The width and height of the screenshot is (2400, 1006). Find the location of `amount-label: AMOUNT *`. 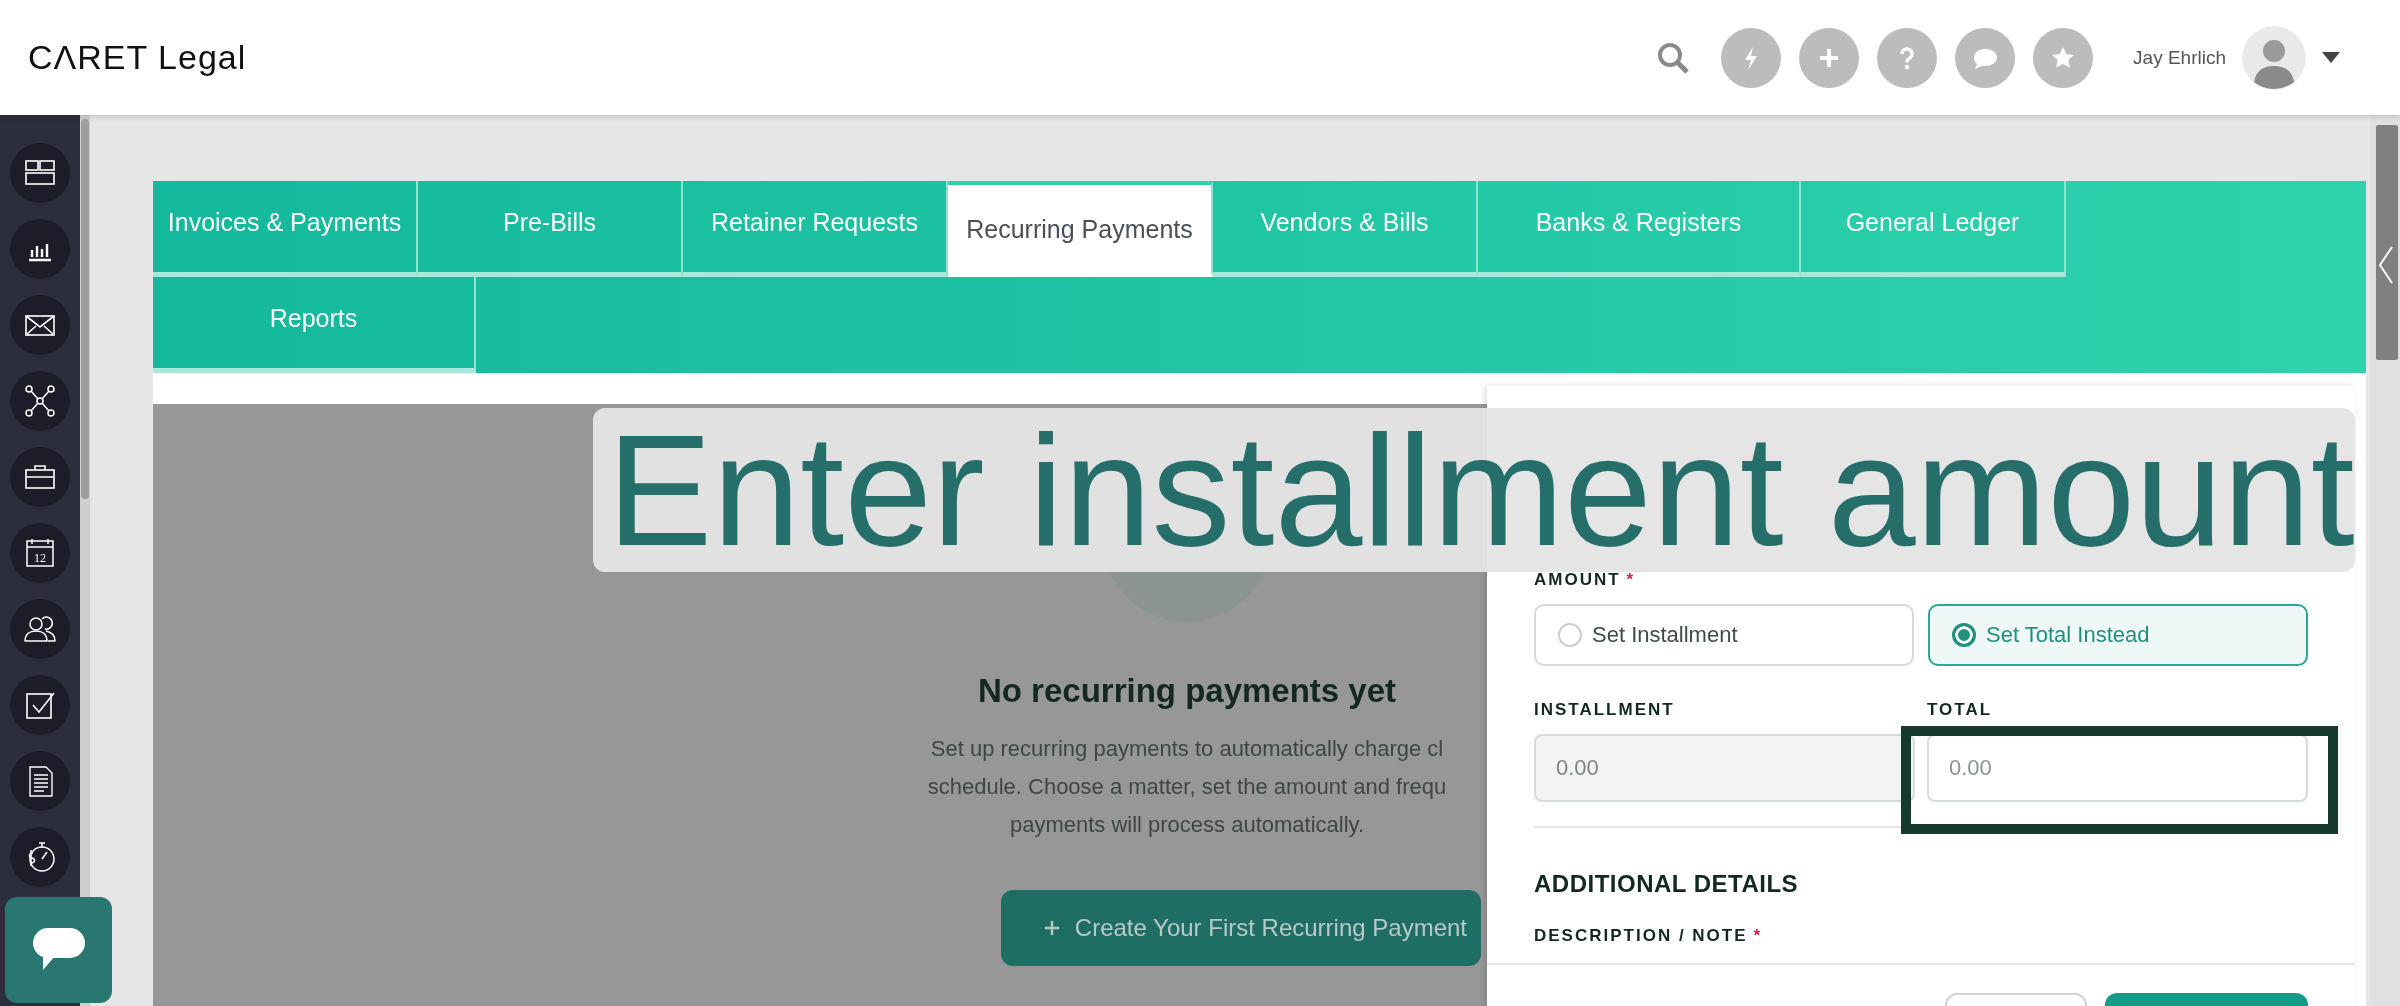

amount-label: AMOUNT * is located at coordinates (1585, 580).